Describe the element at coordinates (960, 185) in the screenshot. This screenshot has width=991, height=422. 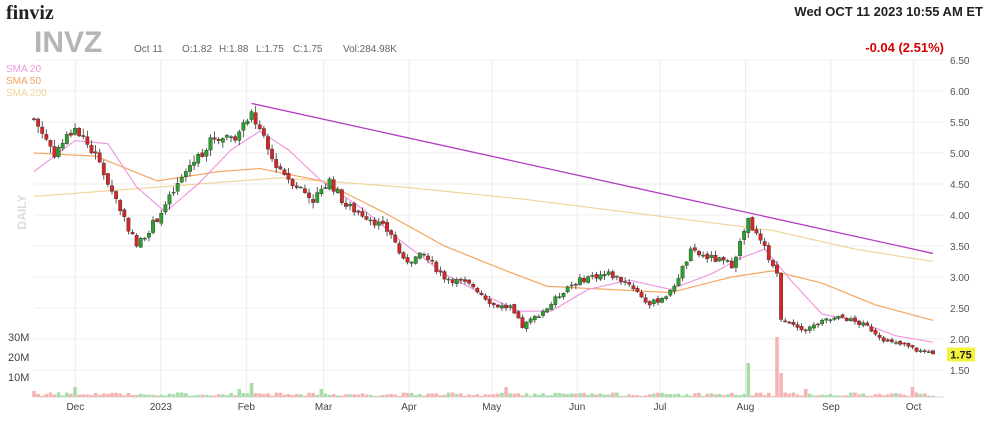
I see `y-tick-label: 4.50` at that location.